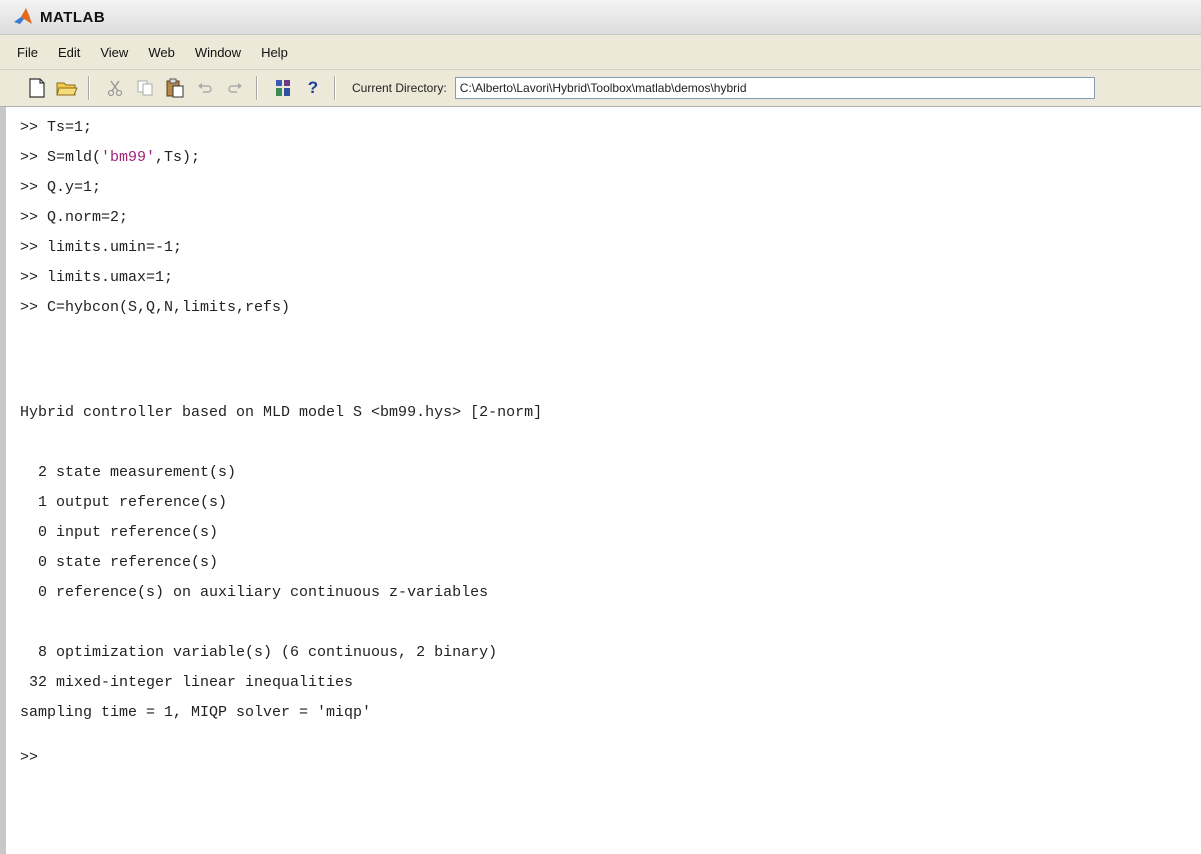 Image resolution: width=1201 pixels, height=854 pixels. I want to click on current-directory-label: Current Directory:, so click(399, 88).